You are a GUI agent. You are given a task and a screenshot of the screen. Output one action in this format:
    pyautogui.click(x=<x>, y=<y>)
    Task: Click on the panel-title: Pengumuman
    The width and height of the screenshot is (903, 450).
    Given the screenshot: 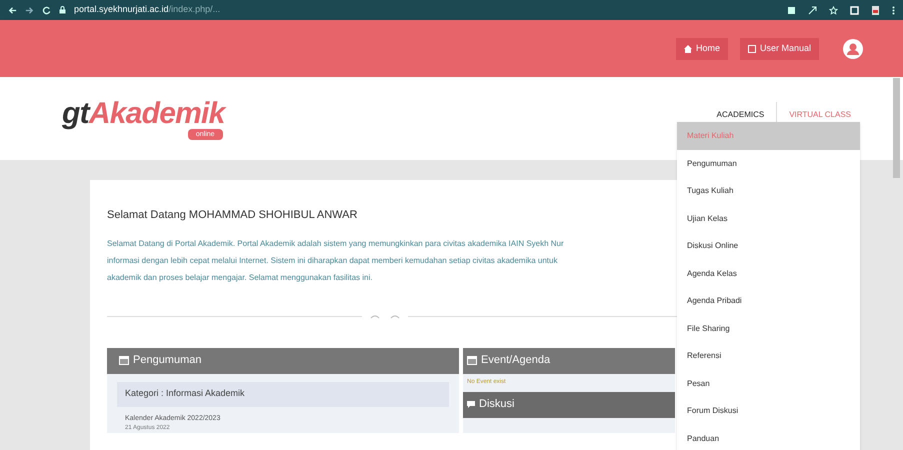 What is the action you would take?
    pyautogui.click(x=167, y=360)
    